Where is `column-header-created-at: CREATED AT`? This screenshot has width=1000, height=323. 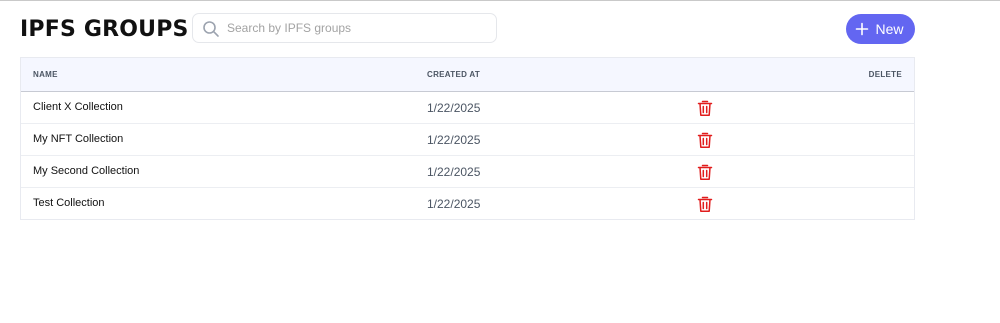 column-header-created-at: CREATED AT is located at coordinates (454, 74).